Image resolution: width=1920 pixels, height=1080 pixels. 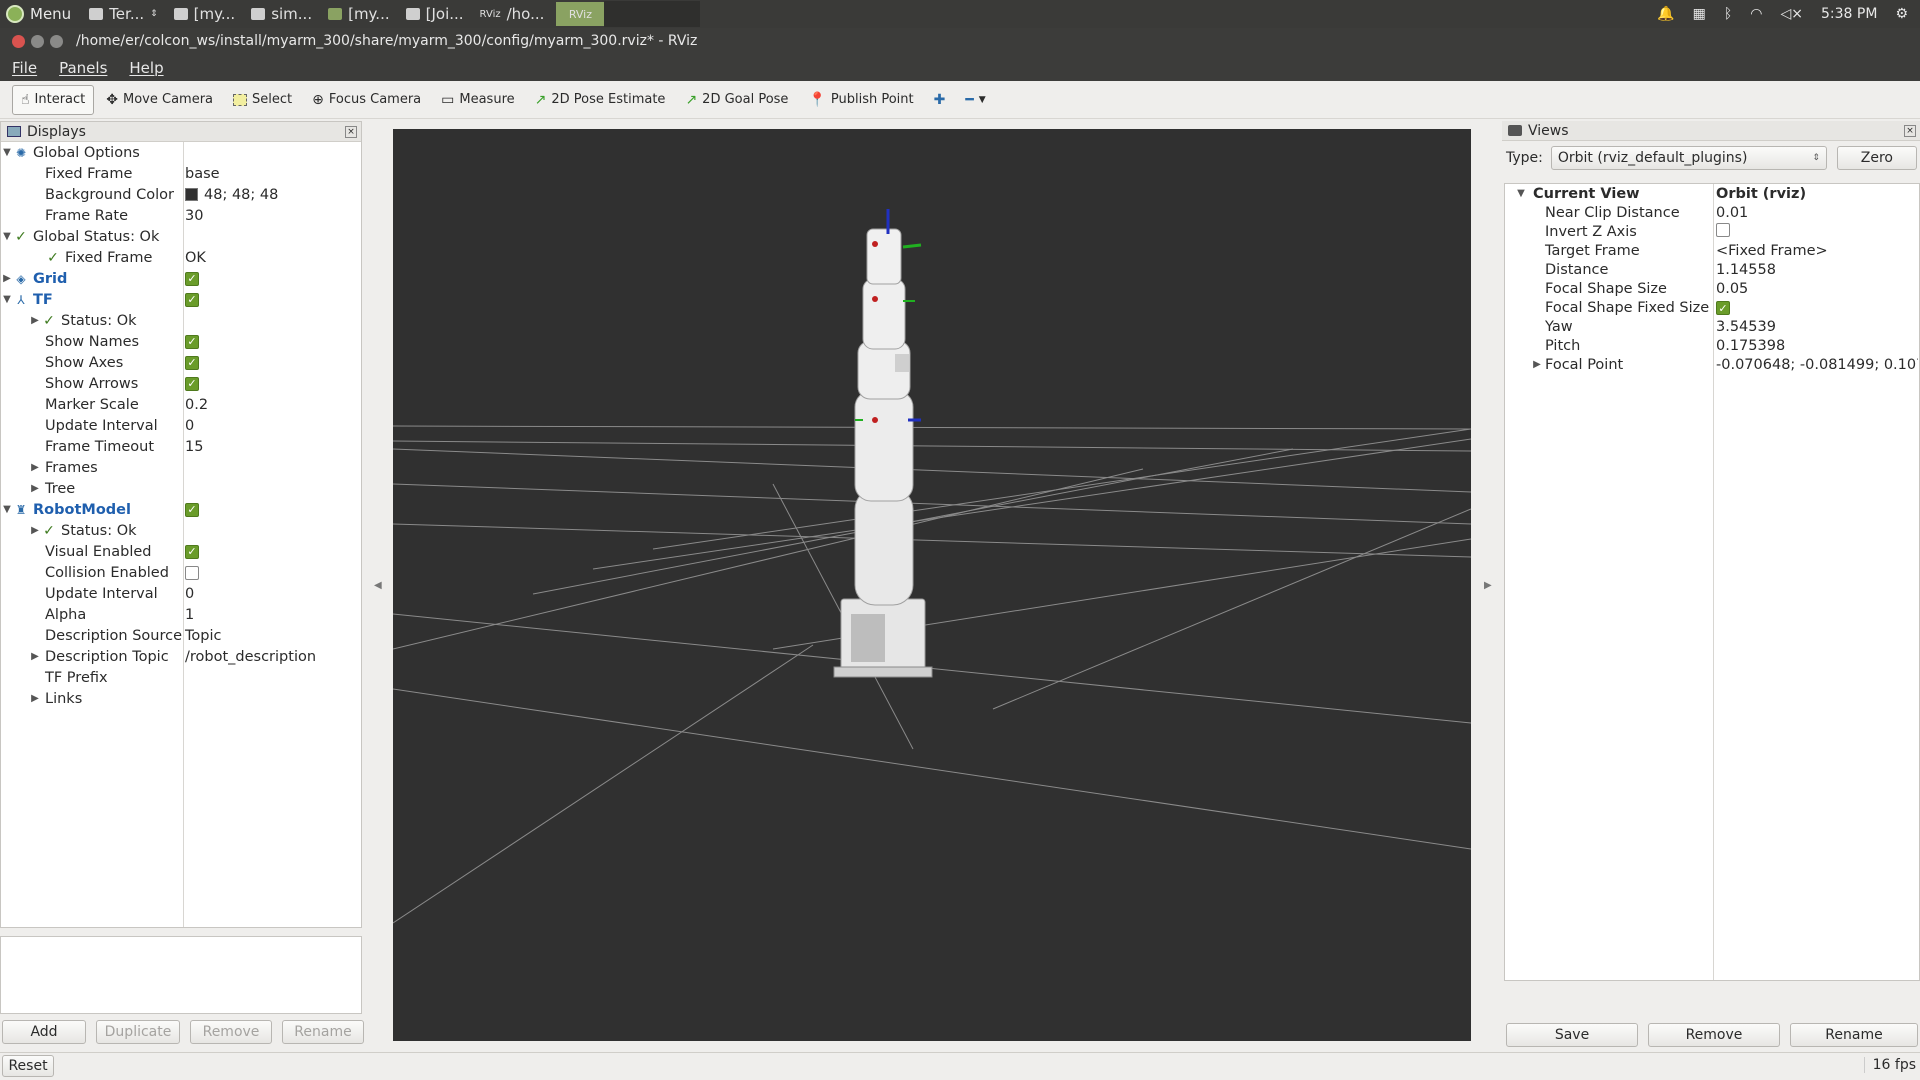 What do you see at coordinates (181, 467) in the screenshot?
I see `tree-row: ▶ Frames` at bounding box center [181, 467].